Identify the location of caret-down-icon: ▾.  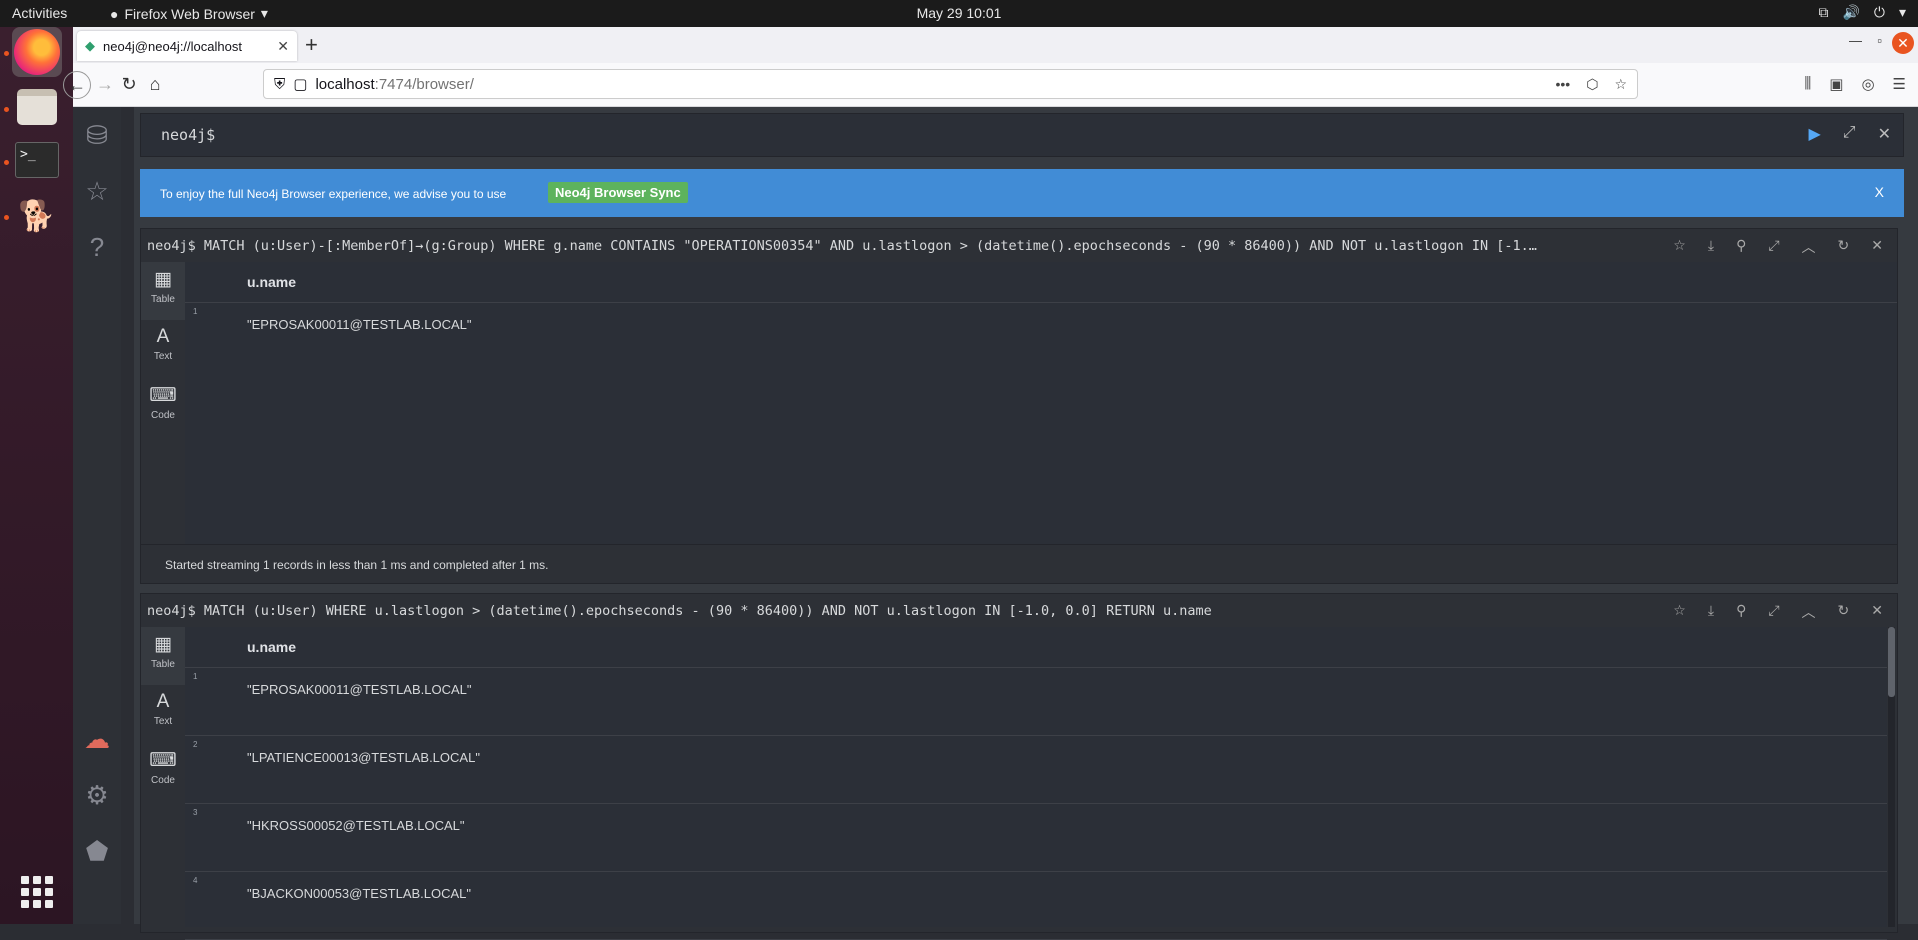
(1902, 12).